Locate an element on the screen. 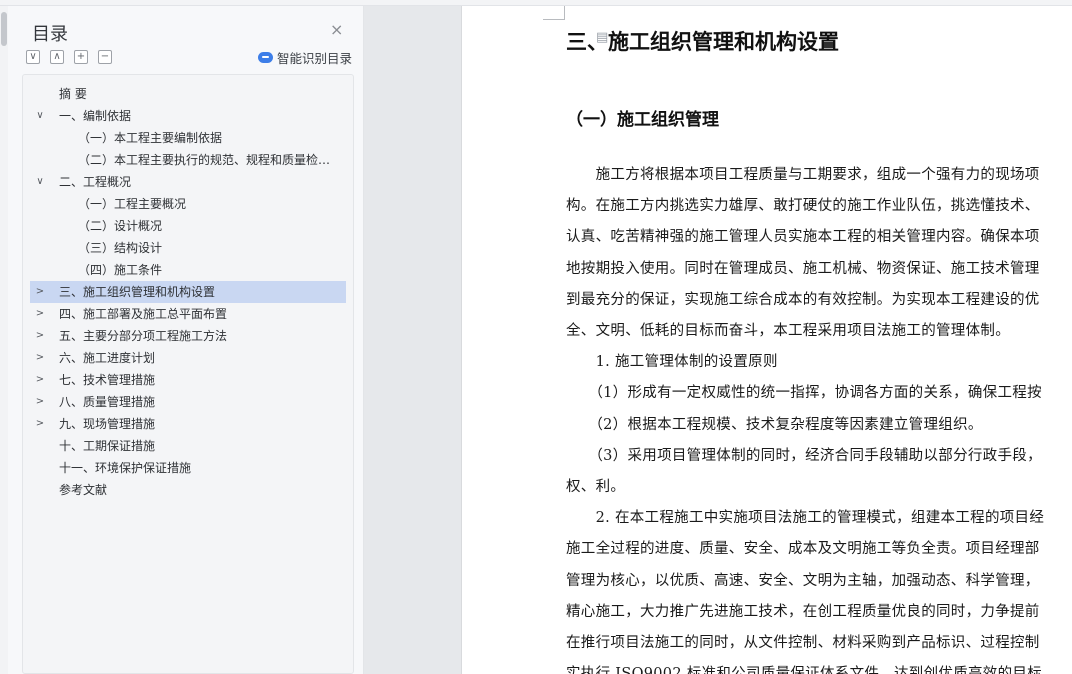 The image size is (1072, 674). smart-toc-icon is located at coordinates (265, 57).